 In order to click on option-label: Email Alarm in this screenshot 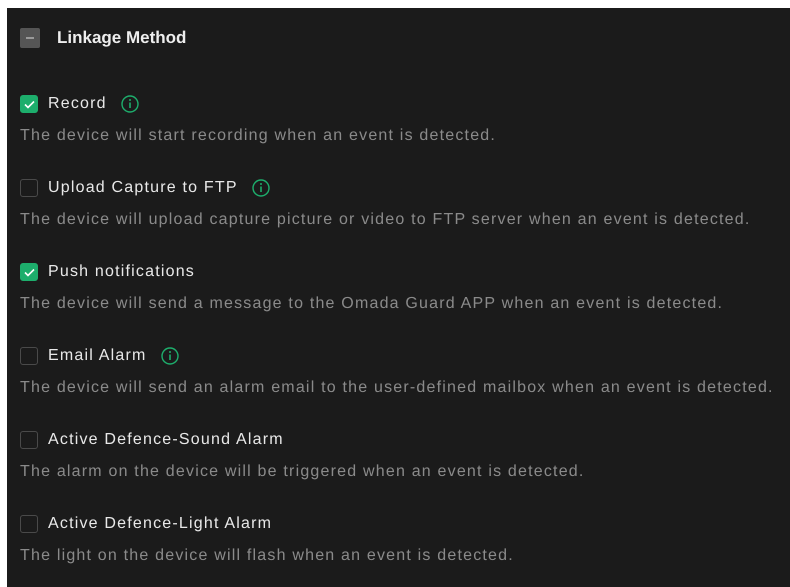, I will do `click(97, 356)`.